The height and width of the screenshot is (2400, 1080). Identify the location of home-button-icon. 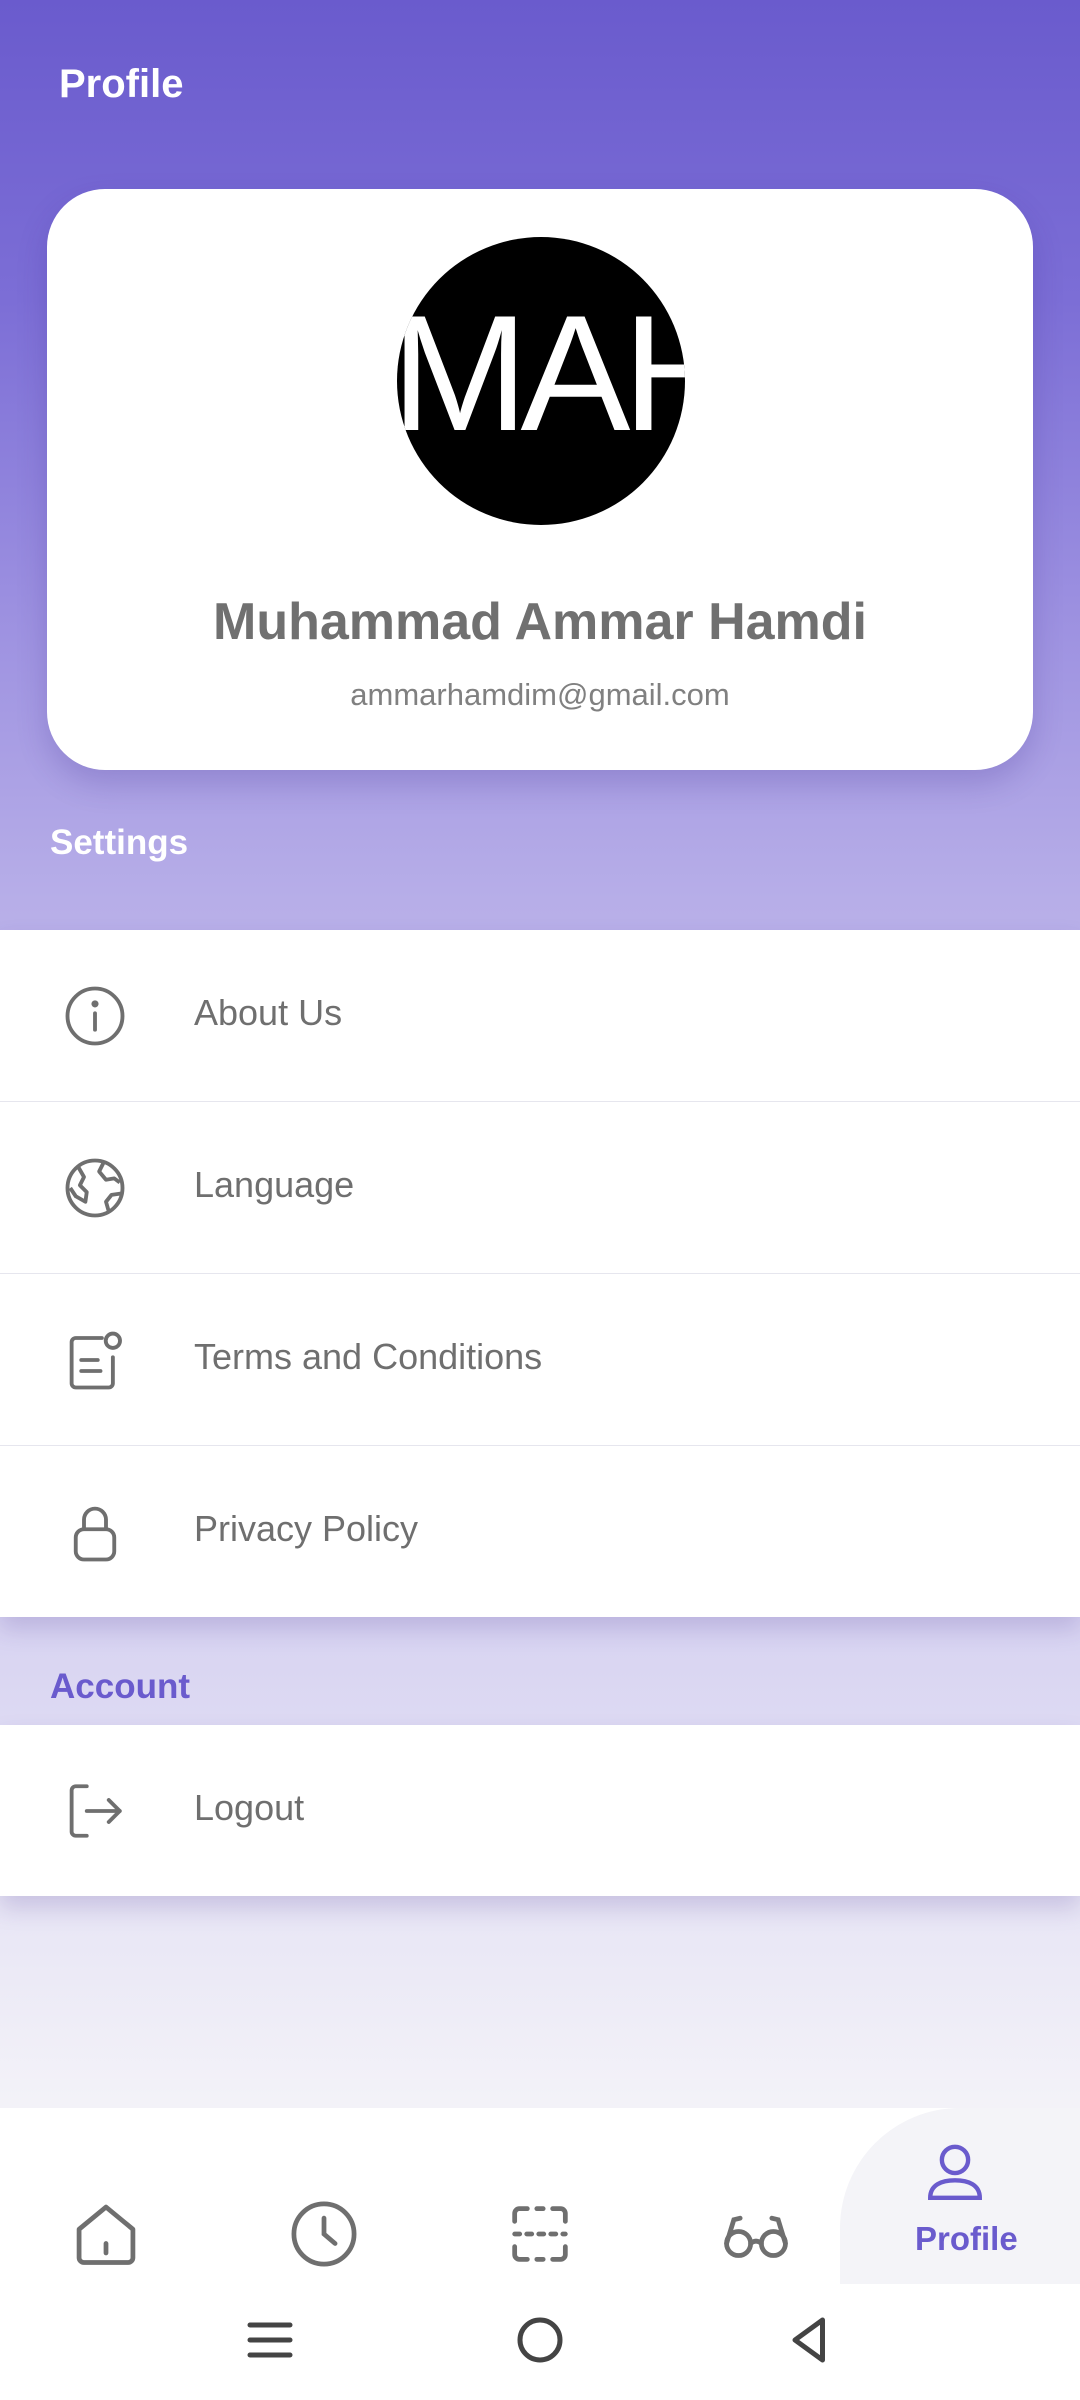
(540, 2340).